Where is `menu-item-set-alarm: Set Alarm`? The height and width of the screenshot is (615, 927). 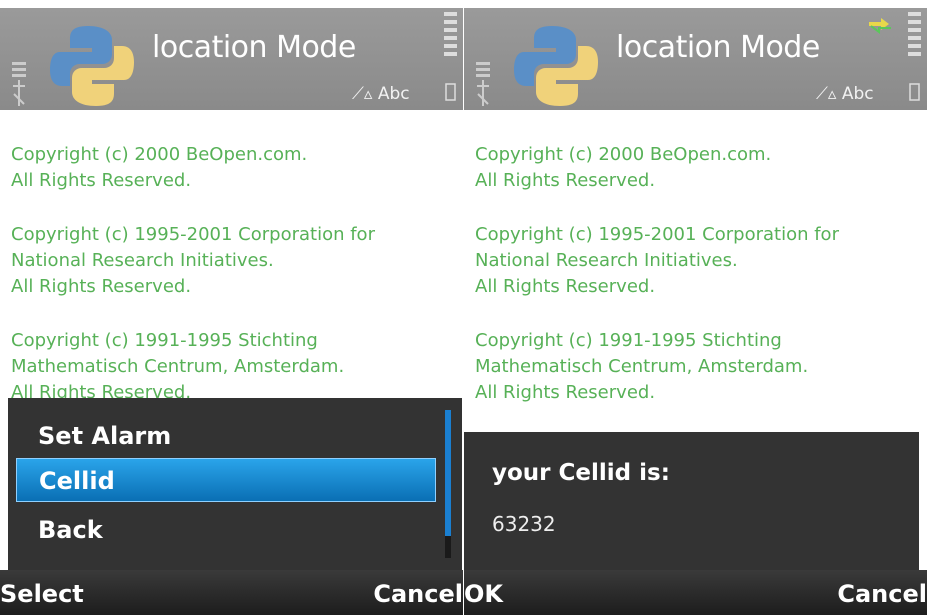 menu-item-set-alarm: Set Alarm is located at coordinates (226, 436).